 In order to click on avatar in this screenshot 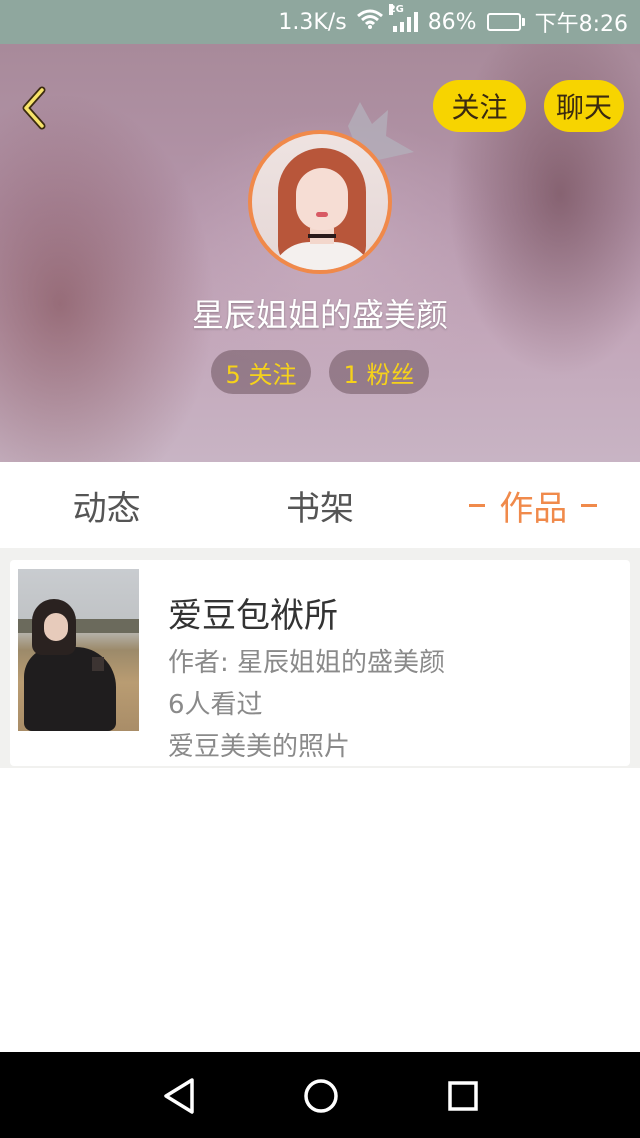, I will do `click(320, 202)`.